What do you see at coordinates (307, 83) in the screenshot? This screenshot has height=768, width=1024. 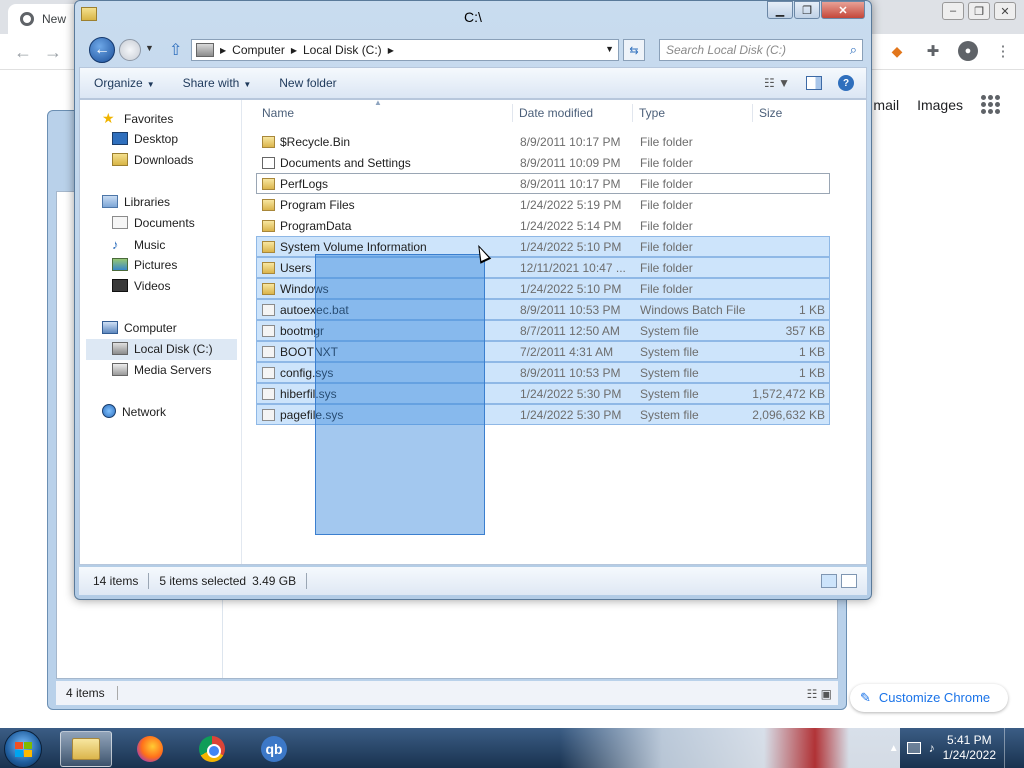 I see `new-folder-button: New folder` at bounding box center [307, 83].